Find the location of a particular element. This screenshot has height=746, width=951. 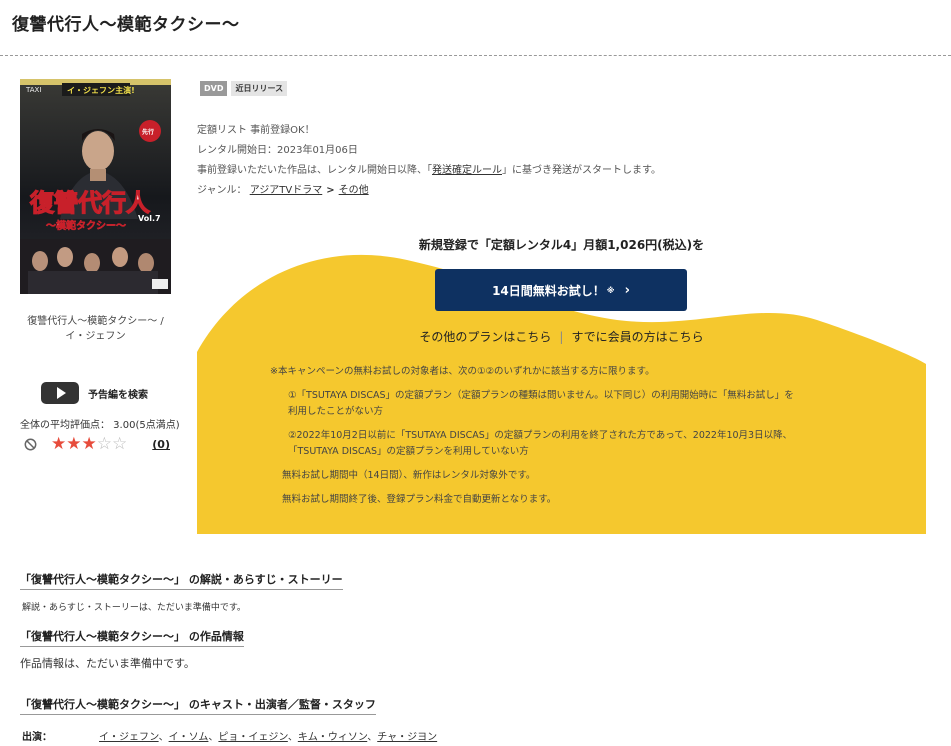

cover-taxi-text: TAXI is located at coordinates (33, 90).